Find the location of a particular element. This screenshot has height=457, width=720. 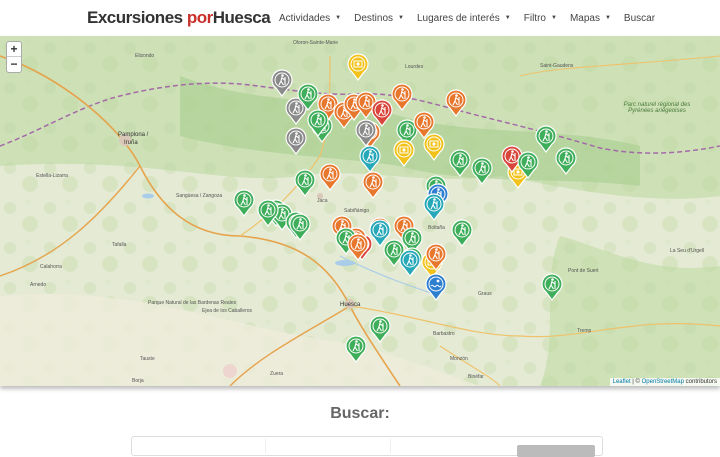

nav-label: Mapas is located at coordinates (584, 18).